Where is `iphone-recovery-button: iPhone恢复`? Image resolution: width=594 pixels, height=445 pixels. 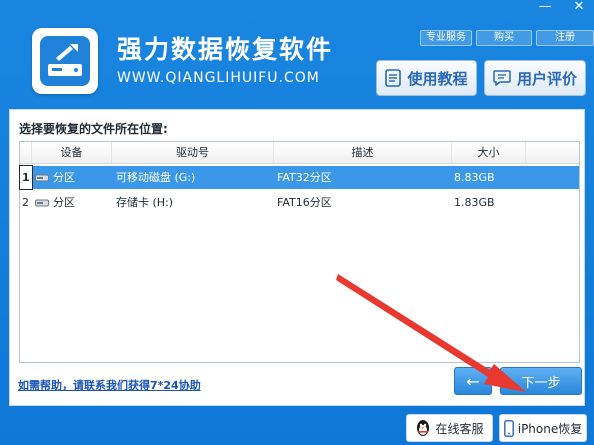 iphone-recovery-button: iPhone恢复 is located at coordinates (543, 428).